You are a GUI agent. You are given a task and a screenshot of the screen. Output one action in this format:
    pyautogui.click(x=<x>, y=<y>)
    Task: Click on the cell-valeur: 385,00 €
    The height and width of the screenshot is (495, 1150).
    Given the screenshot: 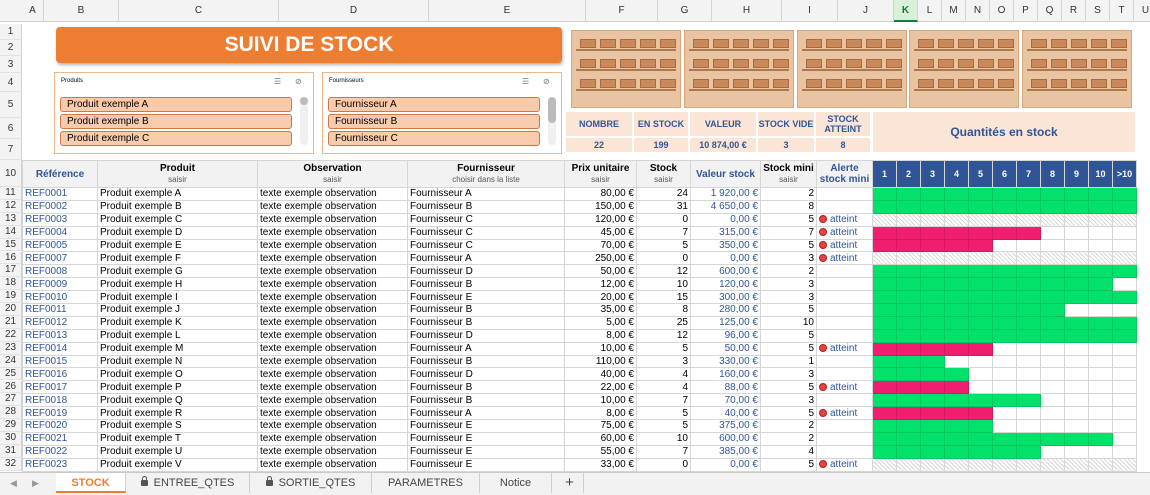 What is the action you would take?
    pyautogui.click(x=725, y=451)
    